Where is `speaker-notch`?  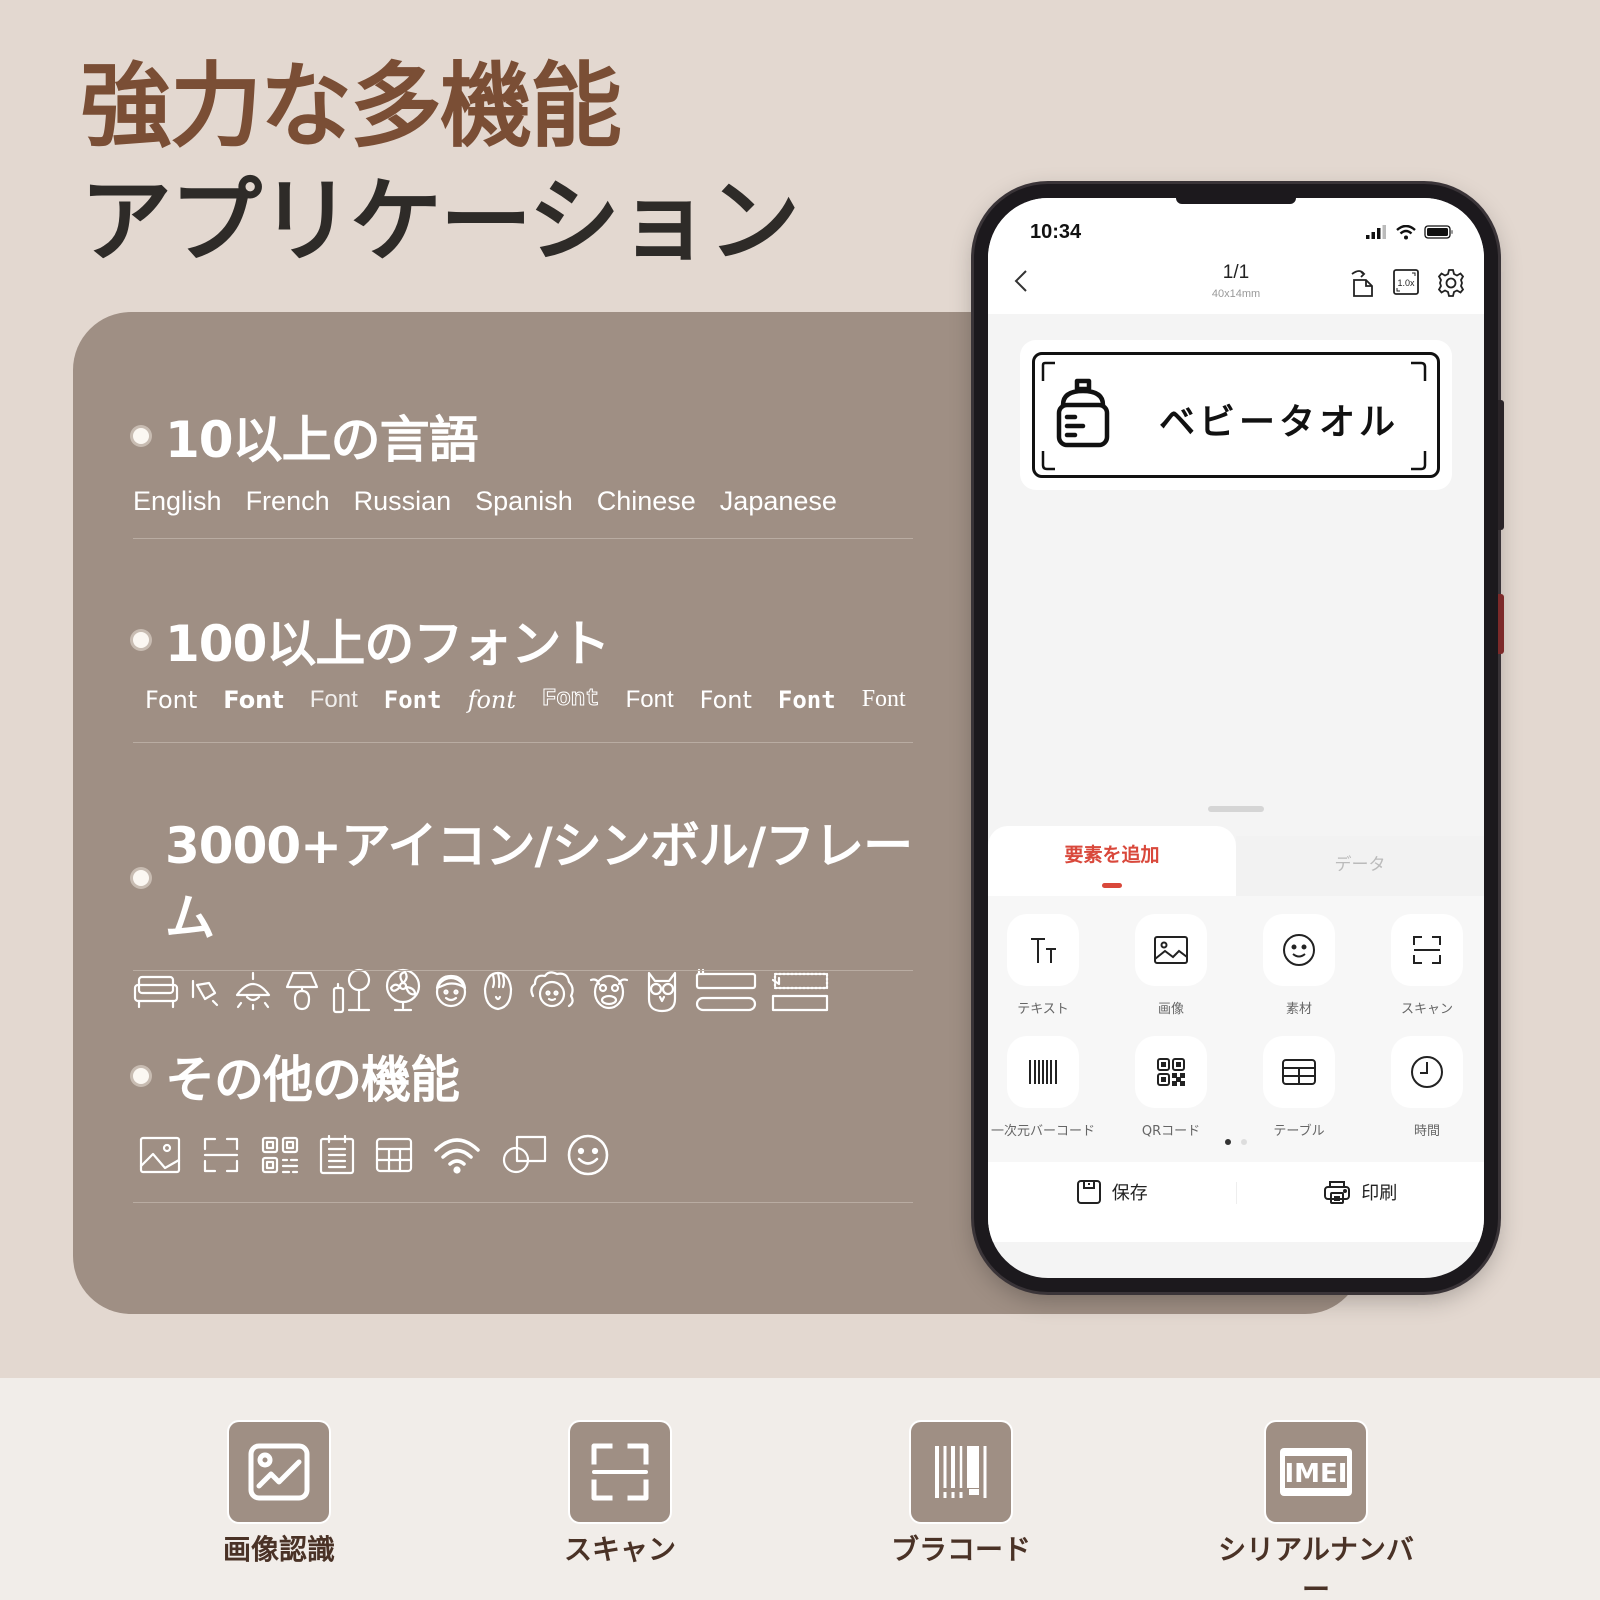
speaker-notch is located at coordinates (1236, 201).